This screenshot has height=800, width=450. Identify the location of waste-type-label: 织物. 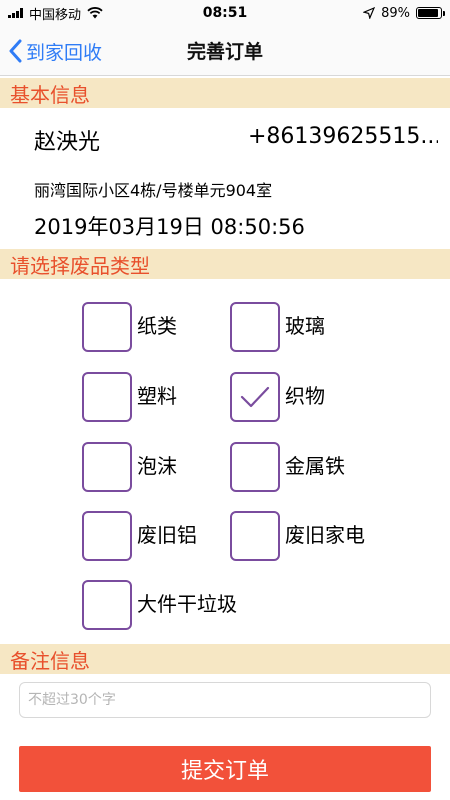
(305, 396).